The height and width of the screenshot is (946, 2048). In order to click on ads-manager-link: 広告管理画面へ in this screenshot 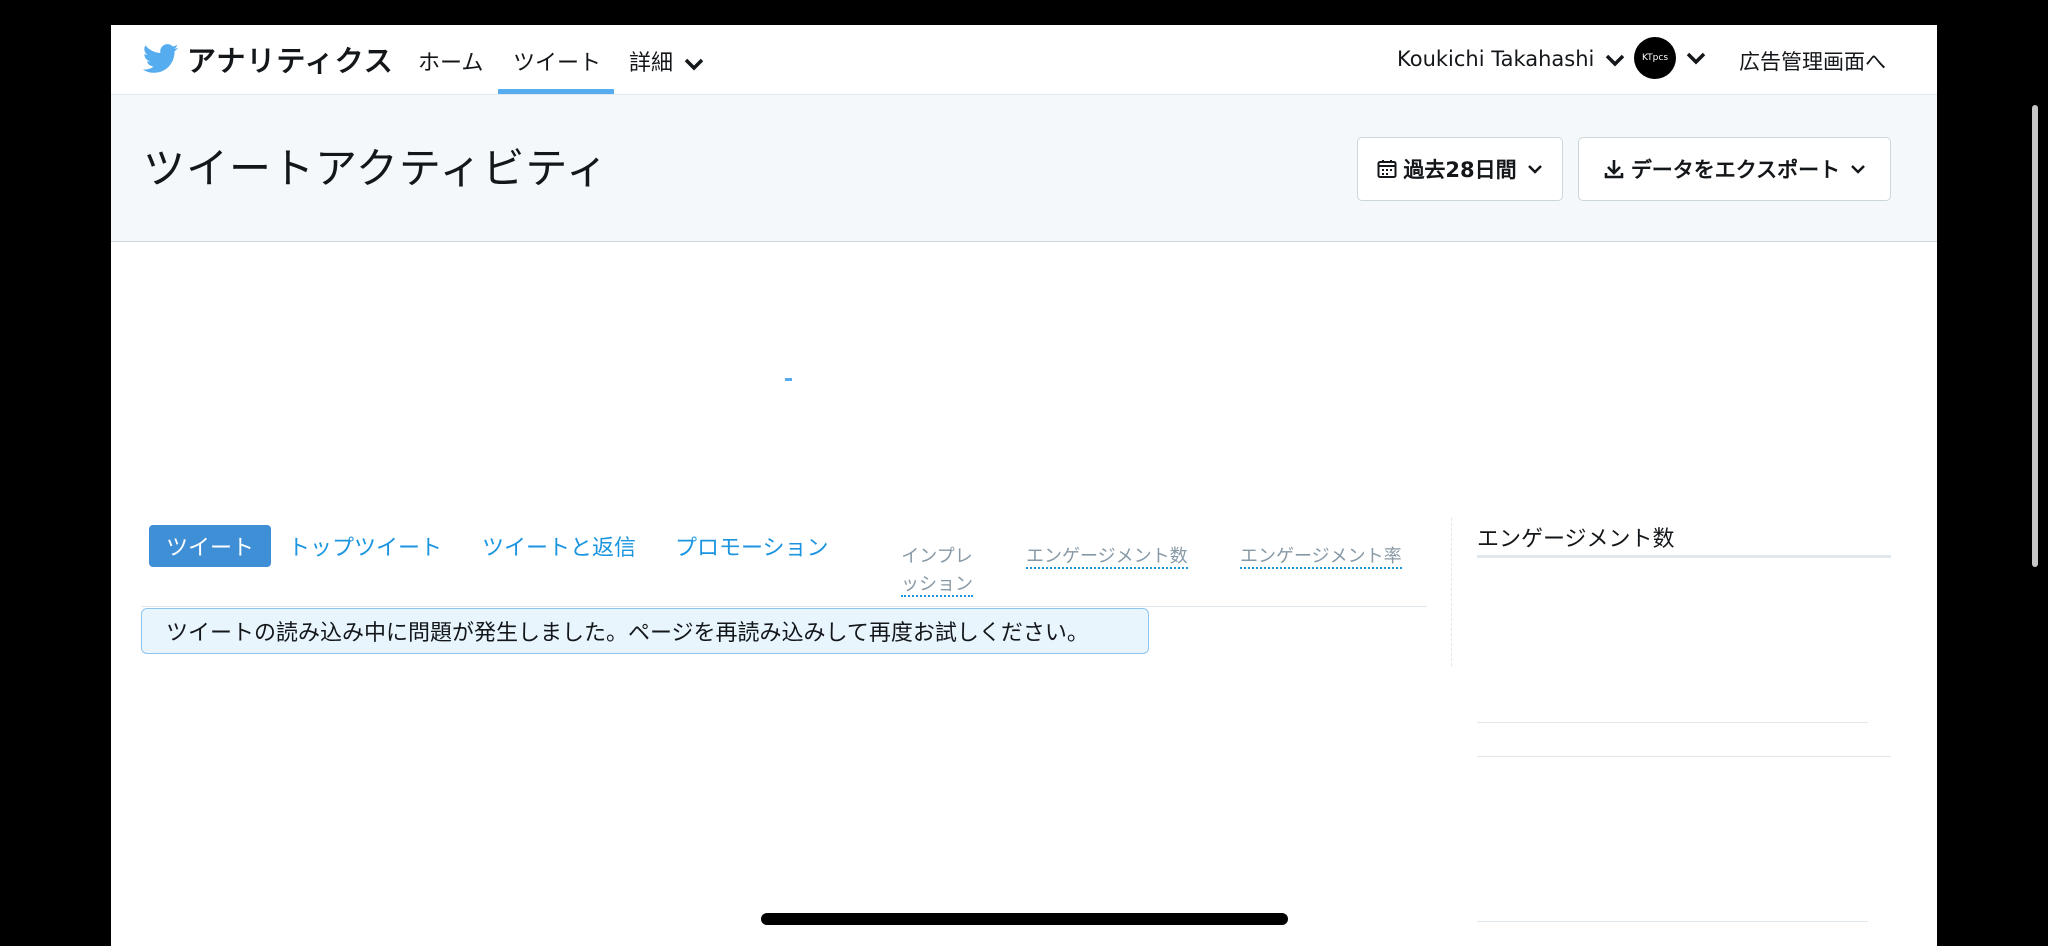, I will do `click(1812, 61)`.